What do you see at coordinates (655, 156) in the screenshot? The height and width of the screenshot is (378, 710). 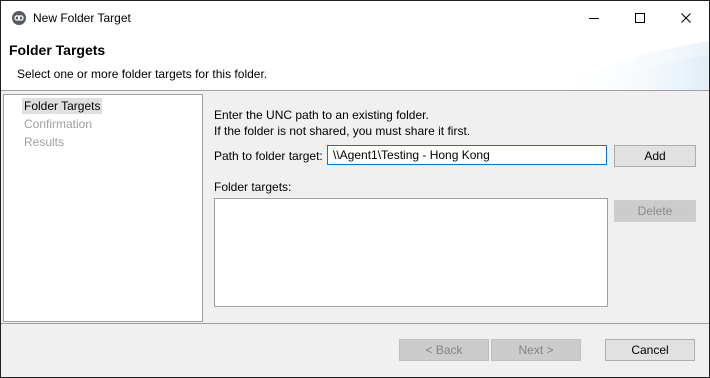 I see `add-button: Add` at bounding box center [655, 156].